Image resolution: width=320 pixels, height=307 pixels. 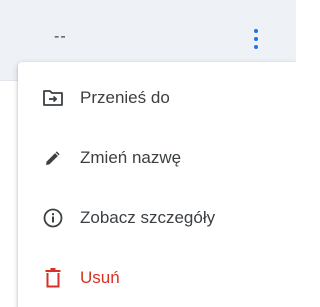 I want to click on info-icon, so click(x=53, y=218).